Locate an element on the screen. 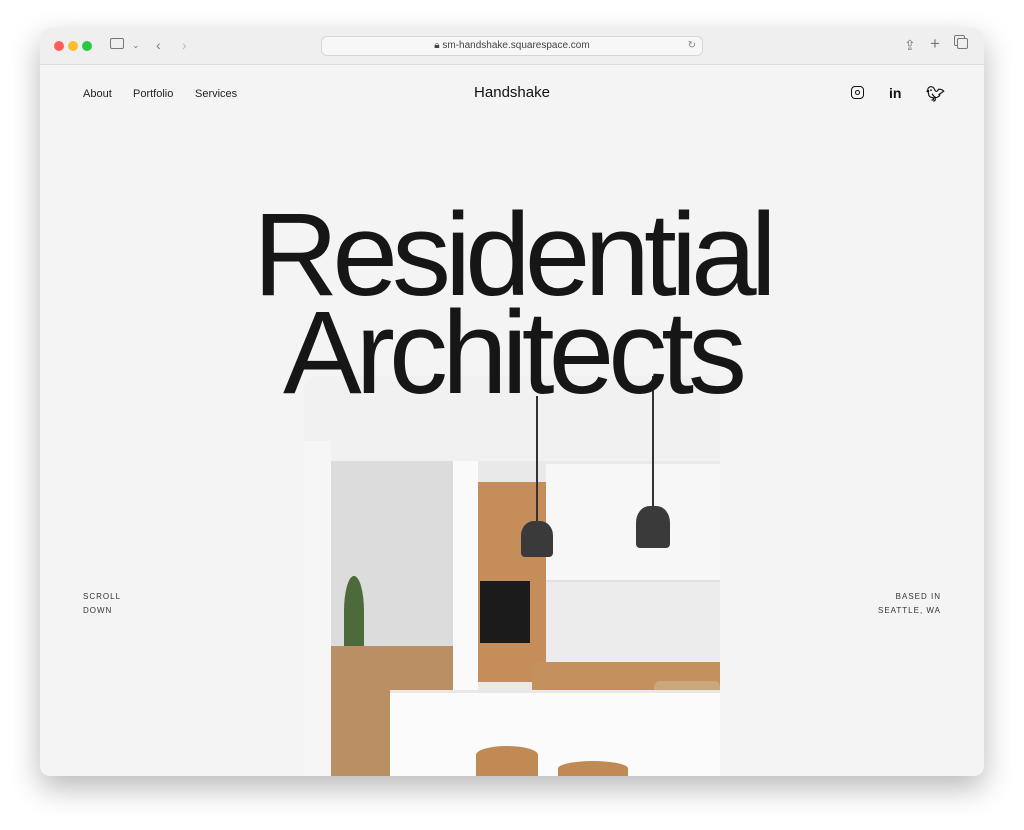  location-note: BASED IN SEATTLE, WA is located at coordinates (909, 604).